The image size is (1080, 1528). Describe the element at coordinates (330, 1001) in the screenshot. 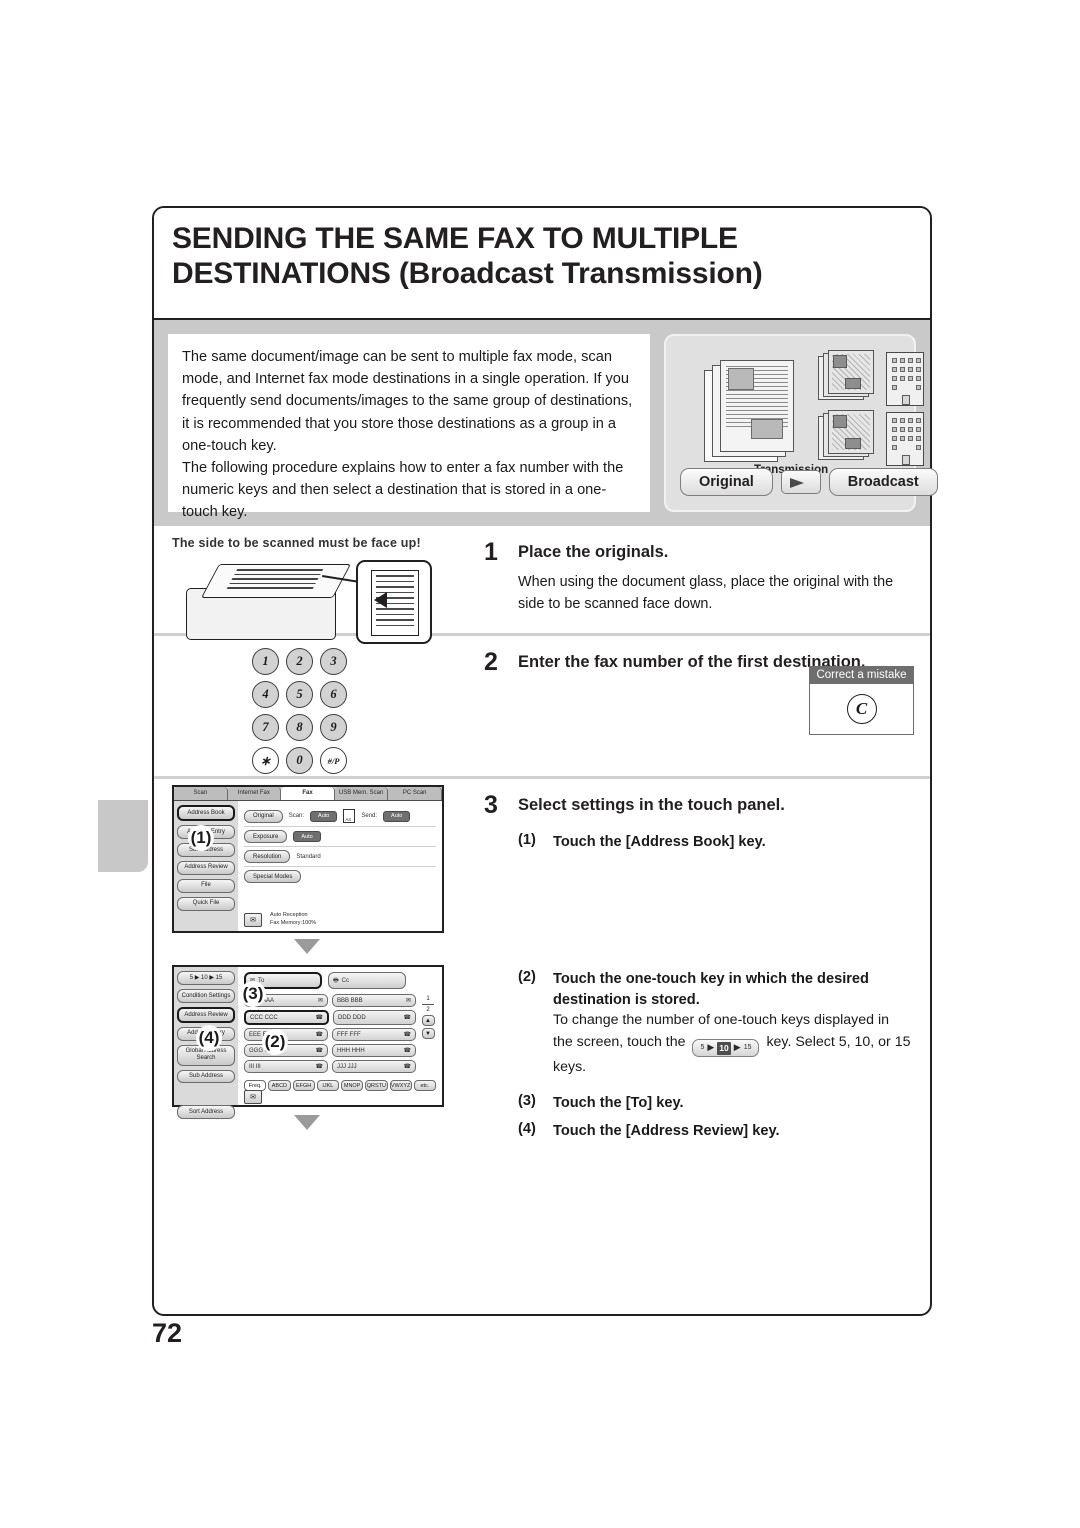

I see `address-row: AAA AAA✉ BBB BBB✉` at that location.